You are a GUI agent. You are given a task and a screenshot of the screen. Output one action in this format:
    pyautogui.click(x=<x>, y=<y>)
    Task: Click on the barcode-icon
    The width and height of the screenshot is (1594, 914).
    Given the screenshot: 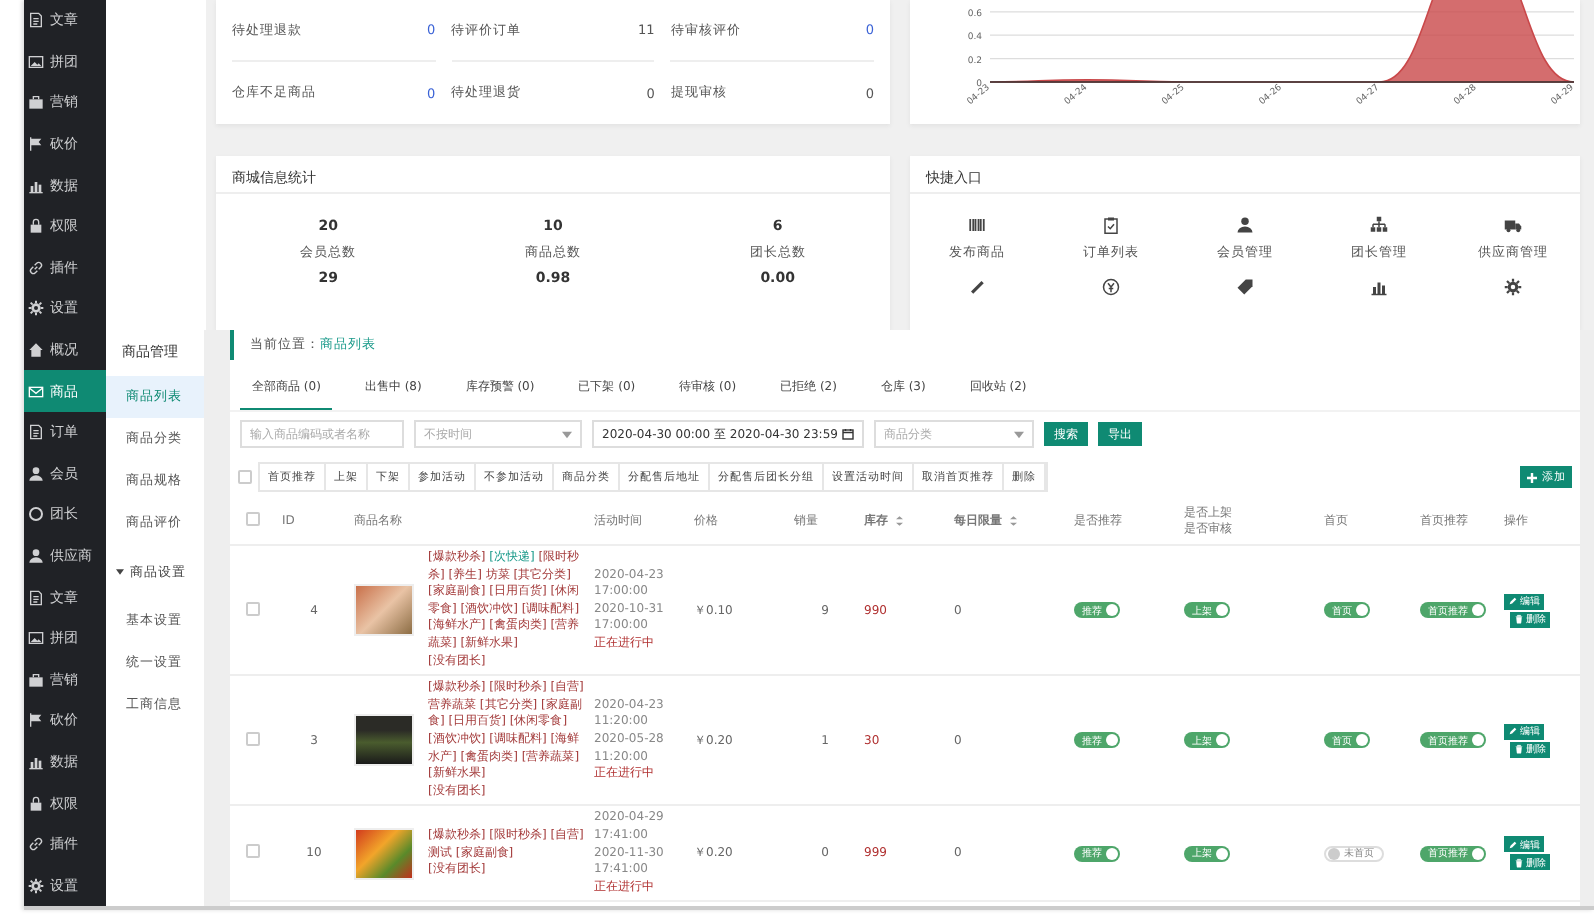 What is the action you would take?
    pyautogui.click(x=977, y=225)
    